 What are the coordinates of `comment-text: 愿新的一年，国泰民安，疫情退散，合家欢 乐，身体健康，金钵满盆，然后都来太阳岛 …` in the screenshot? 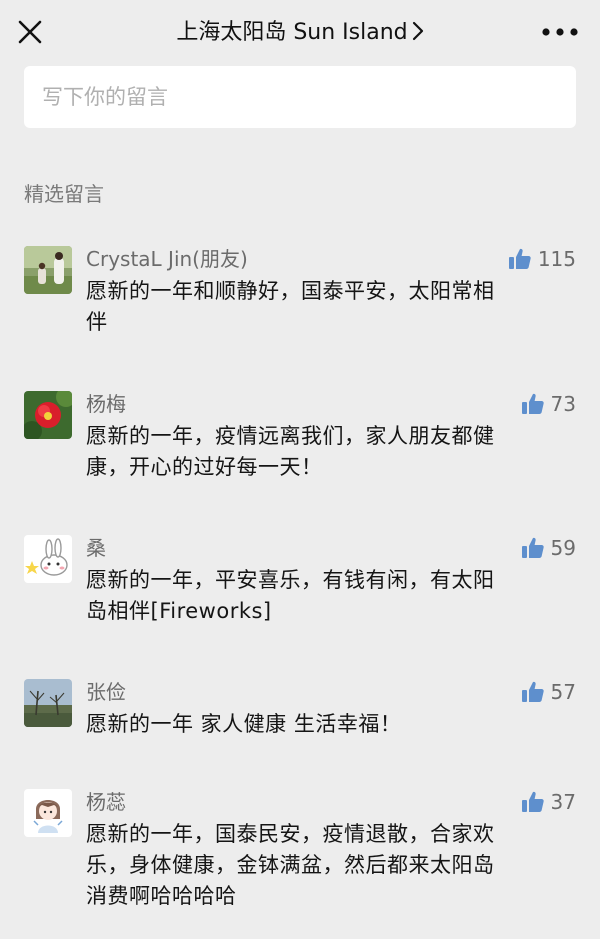 It's located at (326, 865).